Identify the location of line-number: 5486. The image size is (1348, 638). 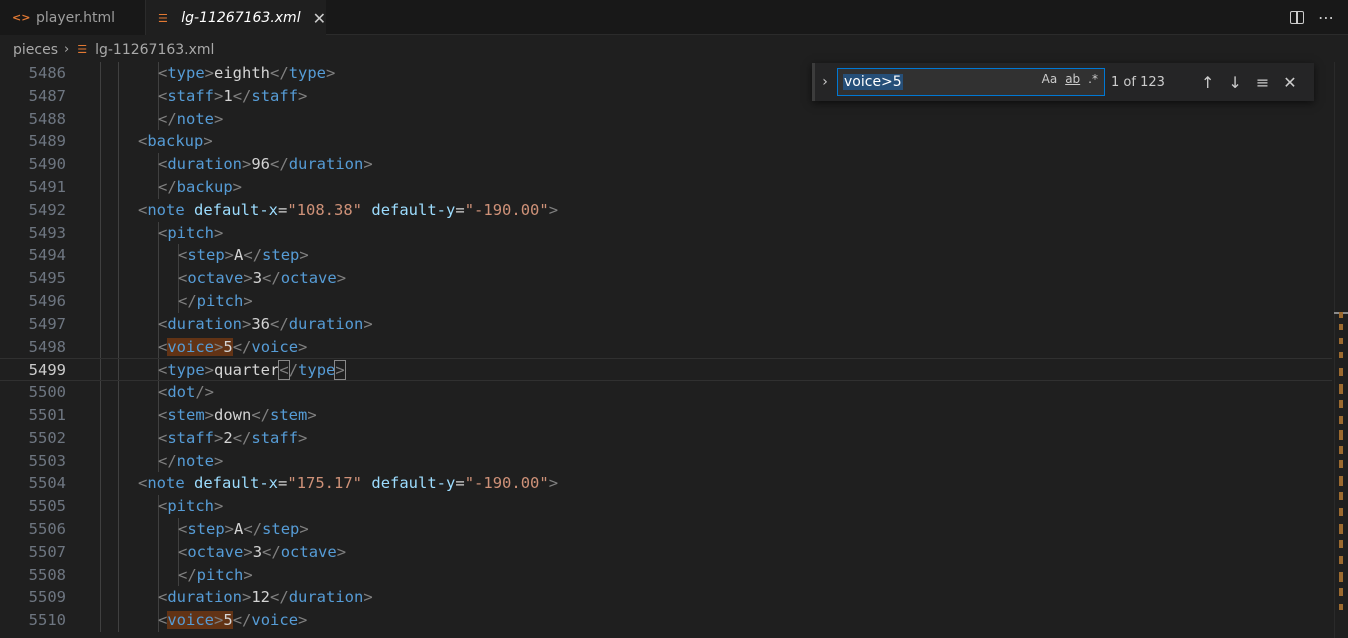
(47, 73).